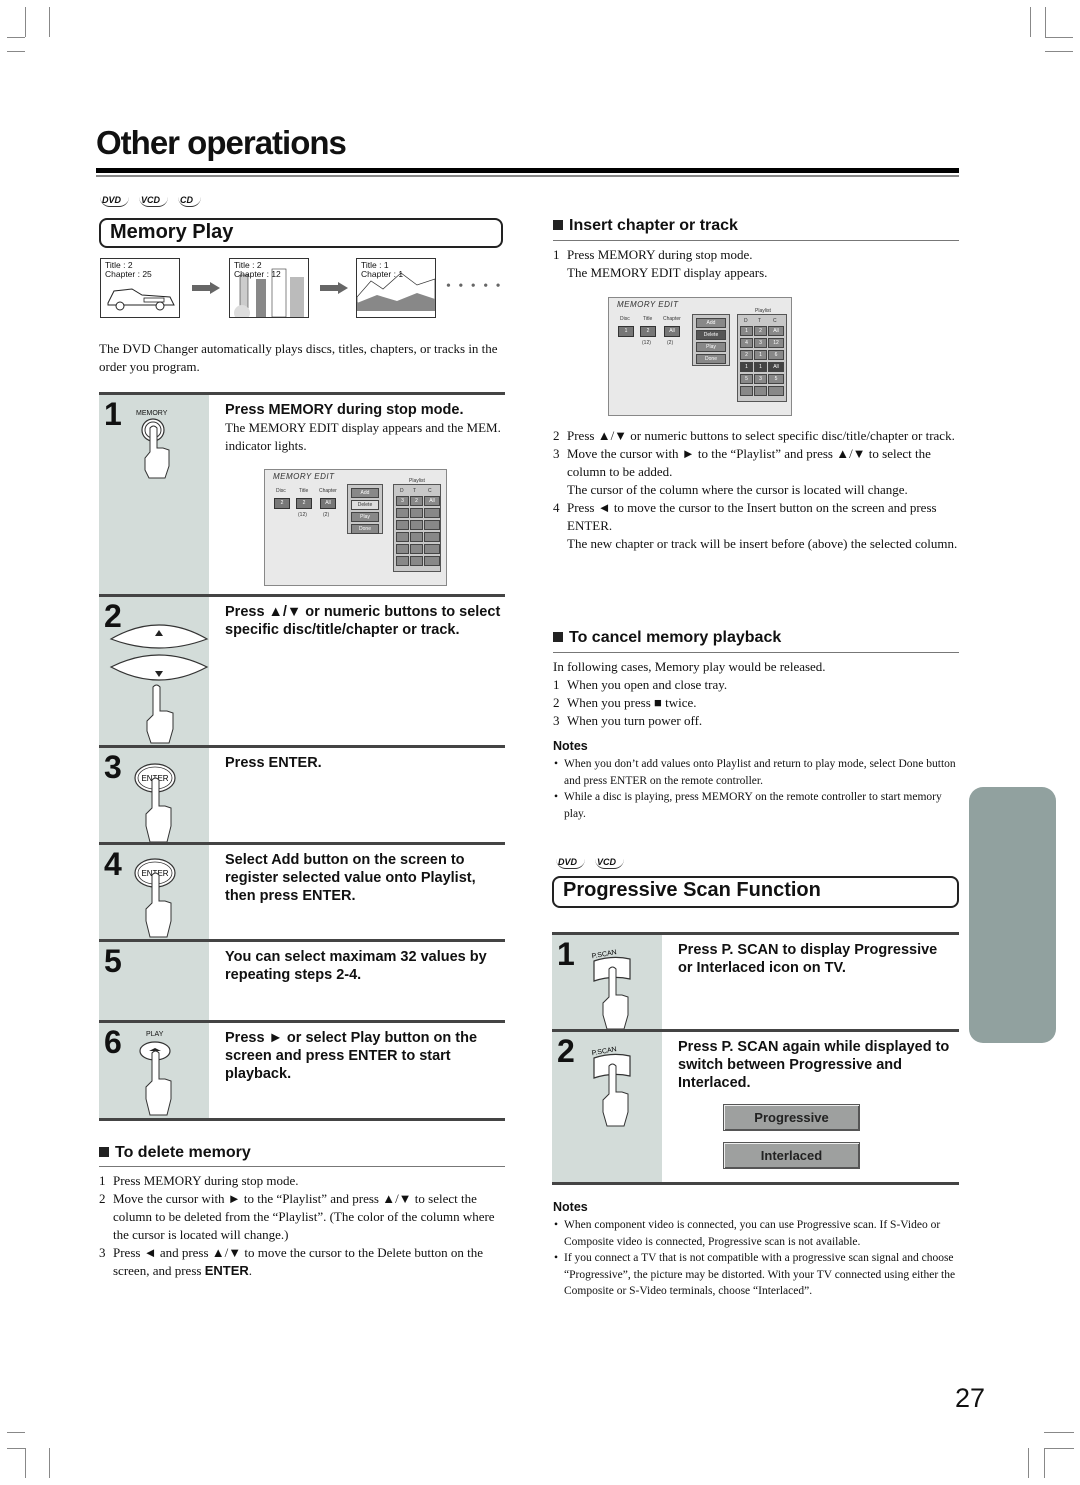 This screenshot has height=1485, width=1080. I want to click on playlist-cell: 4, so click(746, 343).